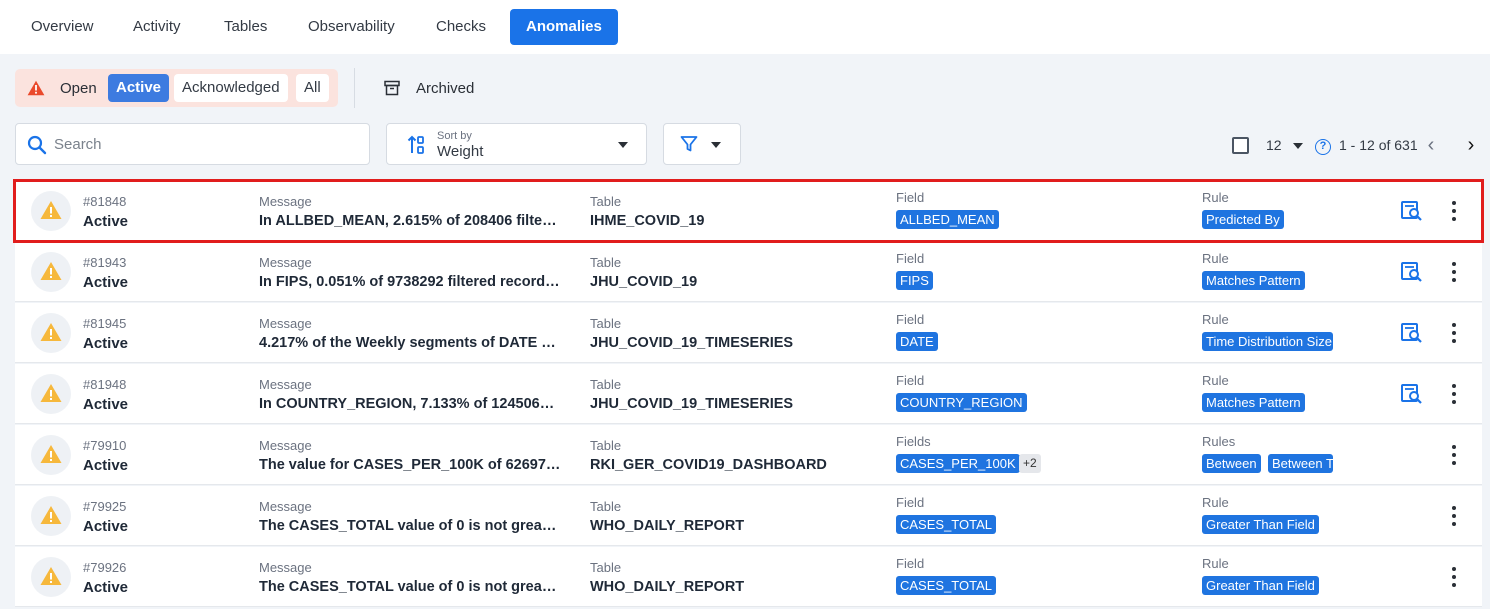 Image resolution: width=1490 pixels, height=609 pixels. I want to click on prev-page-icon: ‹, so click(1431, 145).